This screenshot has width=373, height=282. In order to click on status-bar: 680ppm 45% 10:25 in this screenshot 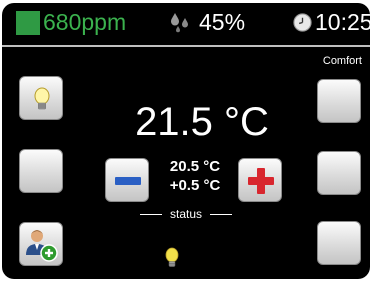, I will do `click(186, 22)`.